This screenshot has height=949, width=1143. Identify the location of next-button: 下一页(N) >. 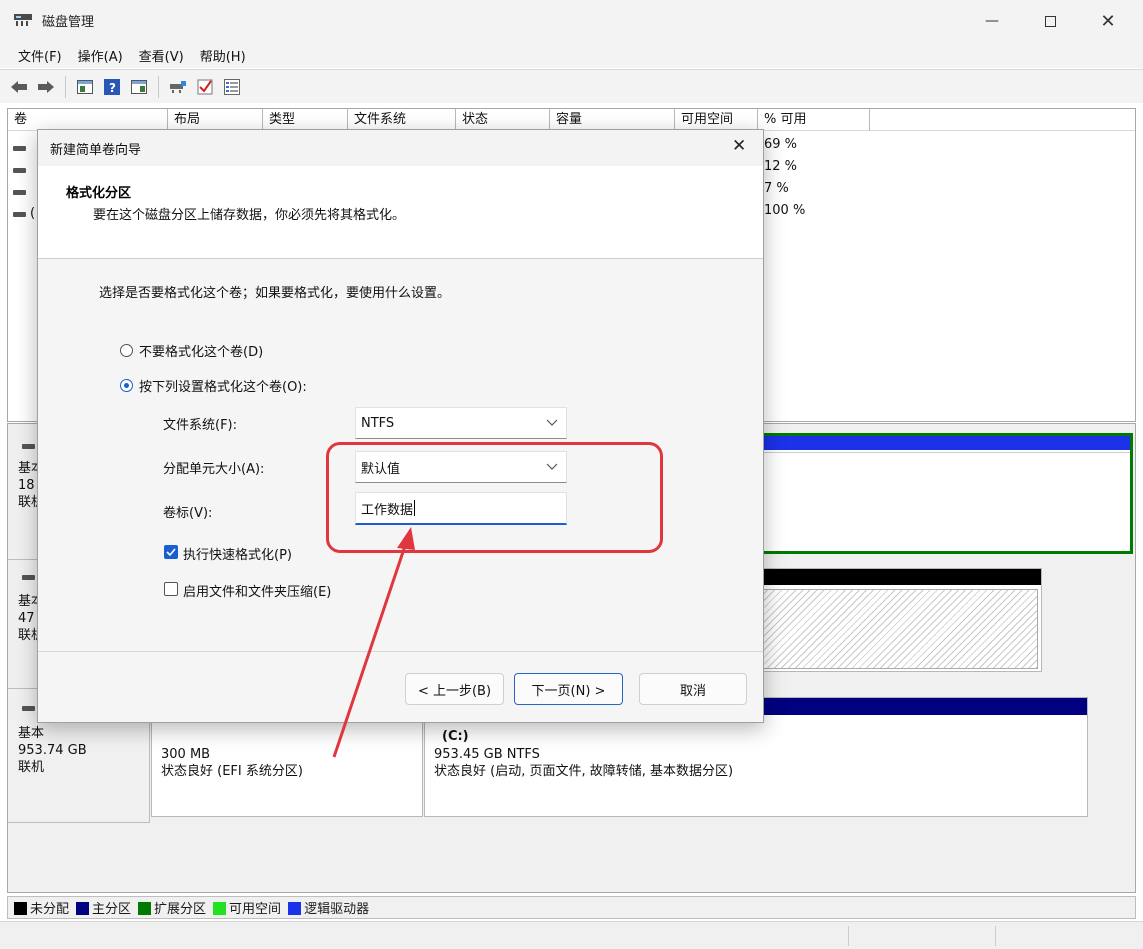
(568, 689).